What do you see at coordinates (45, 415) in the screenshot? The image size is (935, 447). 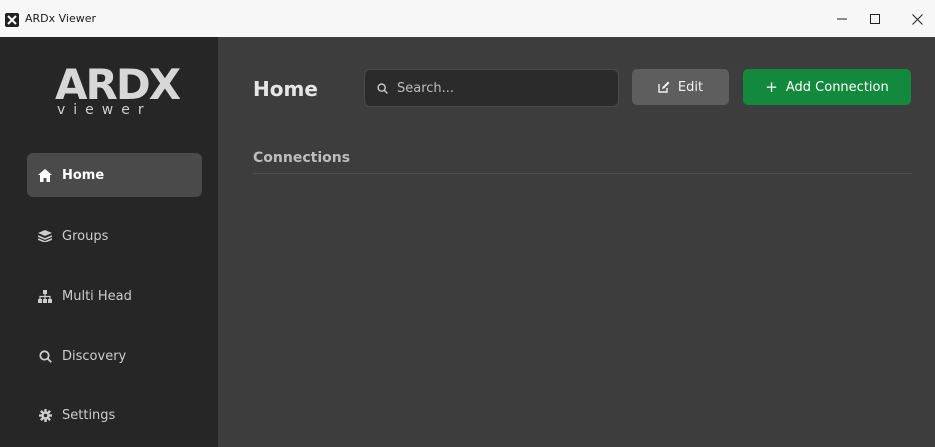 I see `gear-icon` at bounding box center [45, 415].